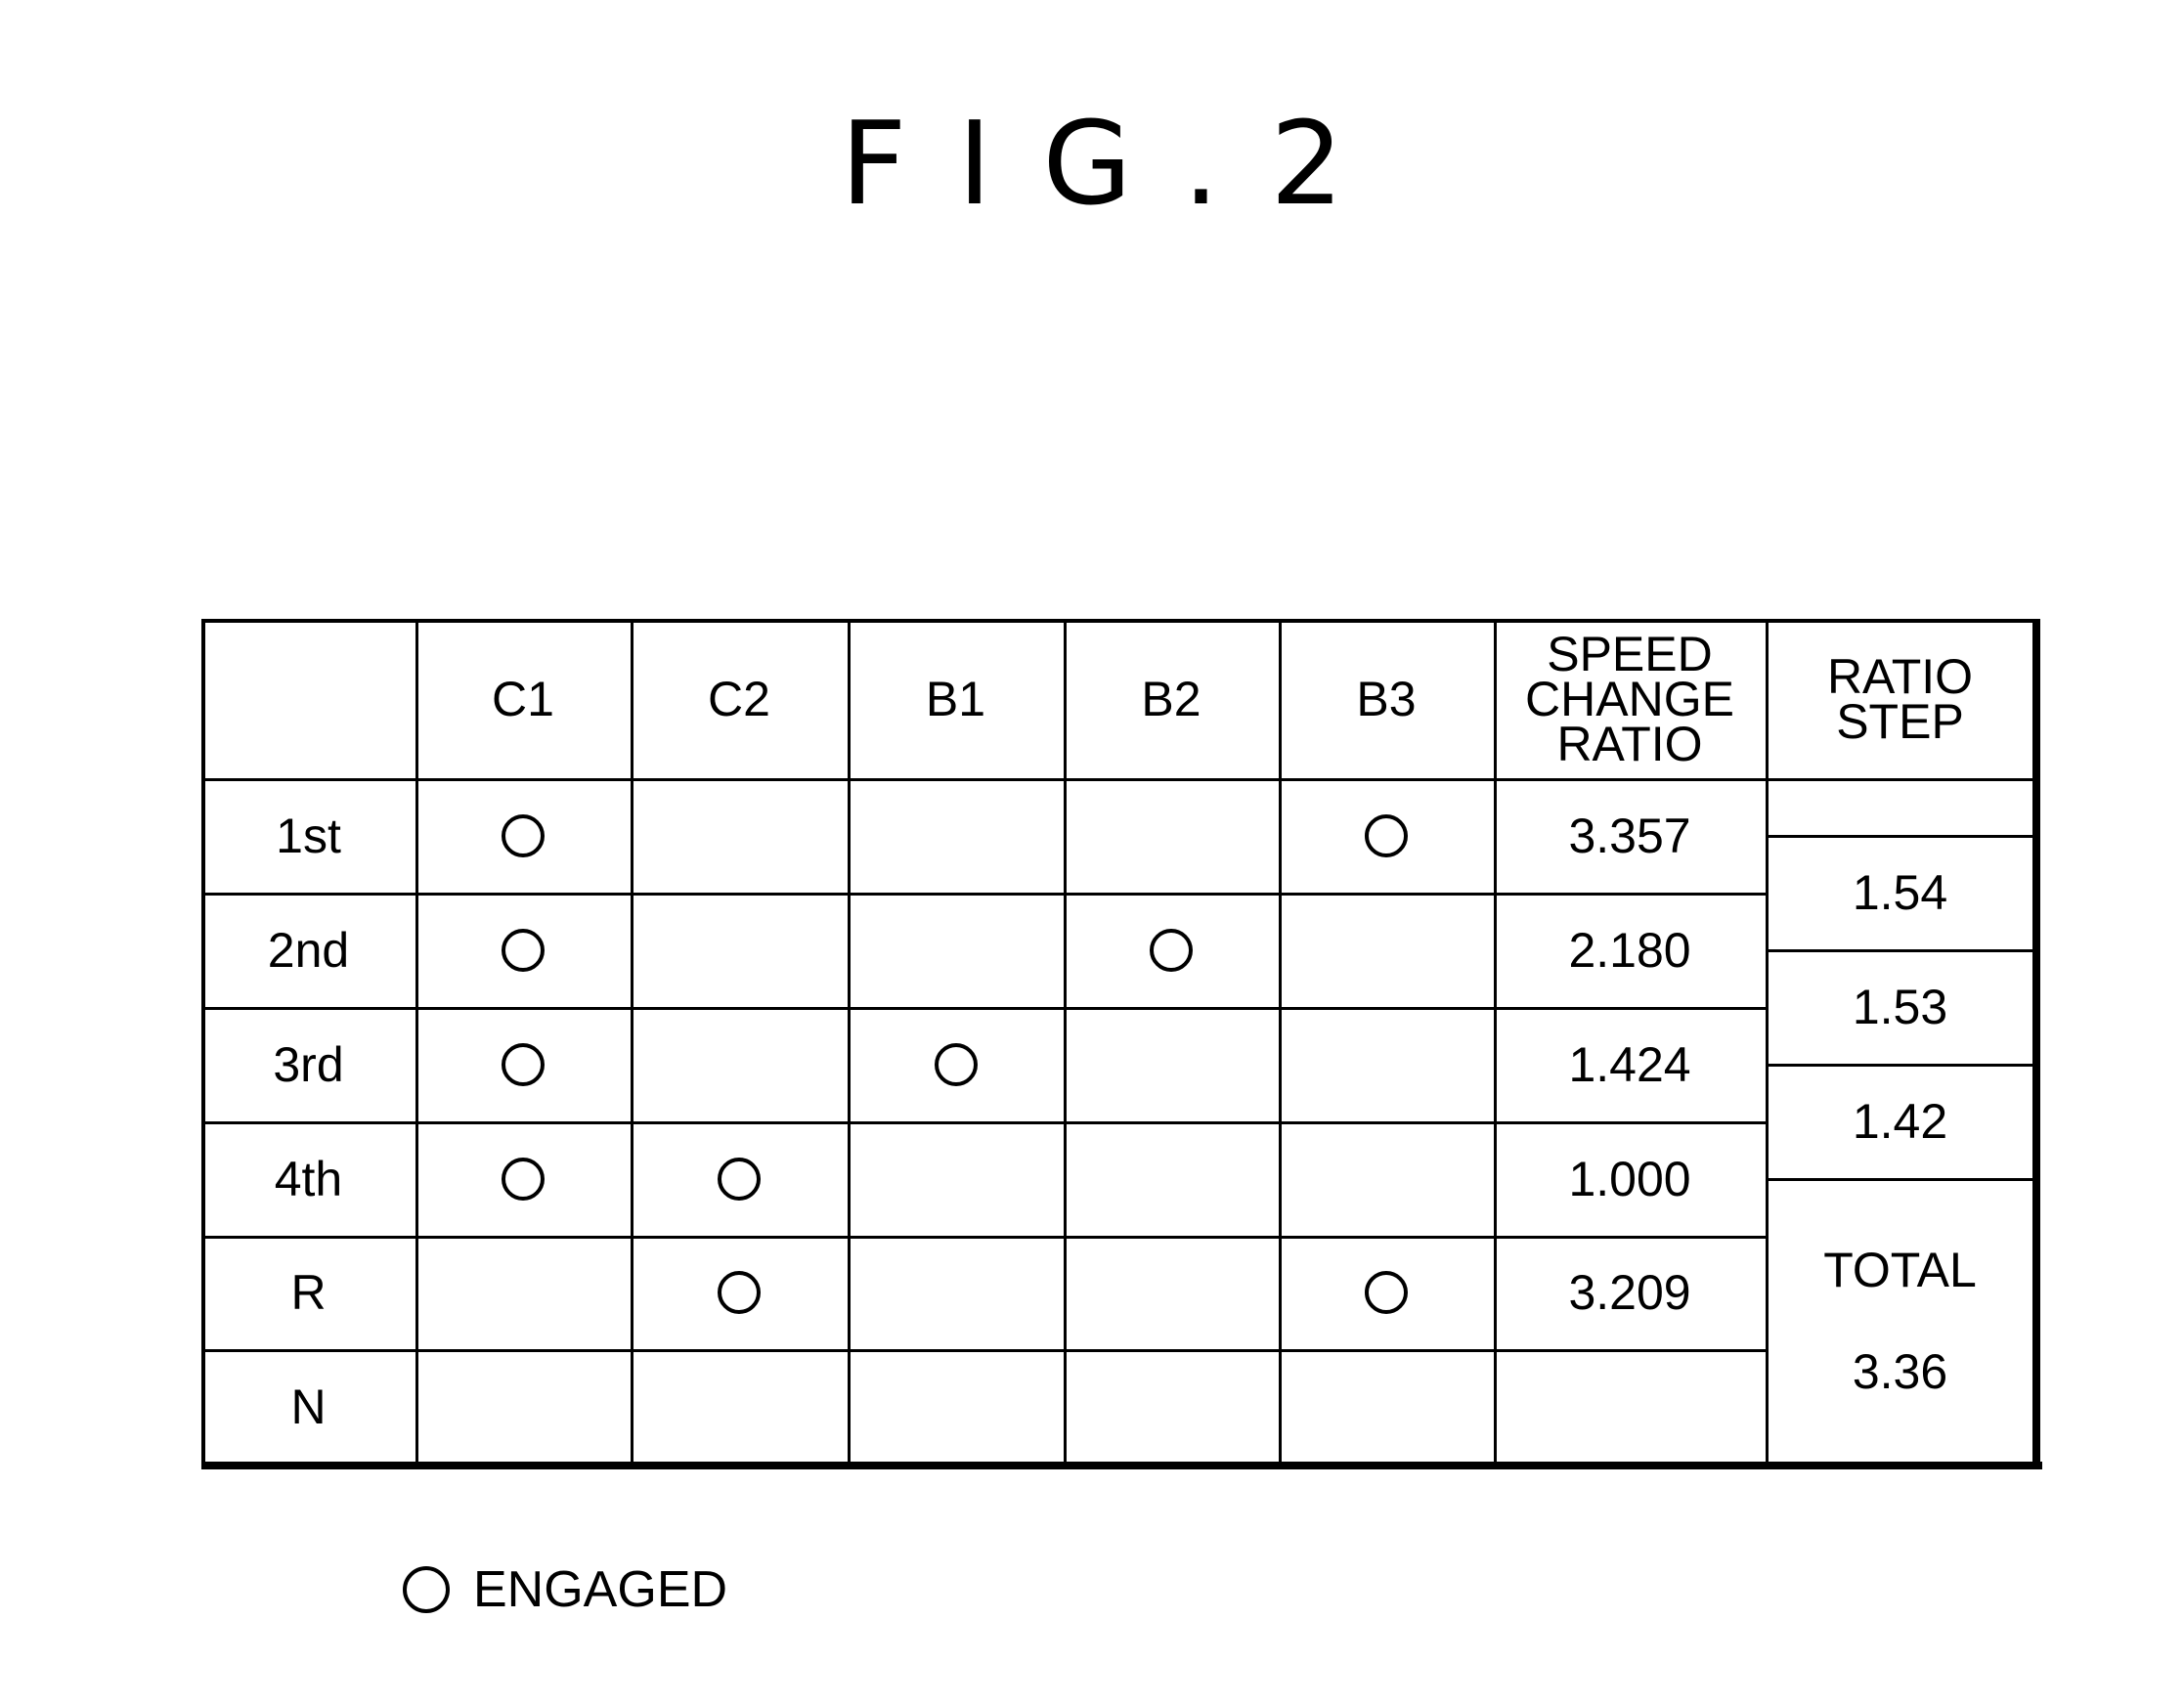 Image resolution: width=2184 pixels, height=1707 pixels. I want to click on figure-title: FIG.2, so click(1117, 163).